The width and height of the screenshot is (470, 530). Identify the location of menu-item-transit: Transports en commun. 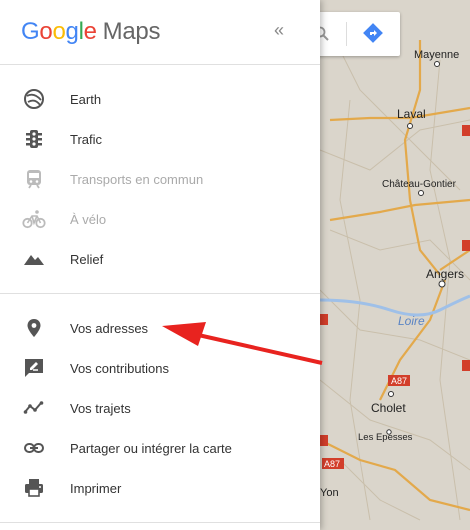
(160, 179).